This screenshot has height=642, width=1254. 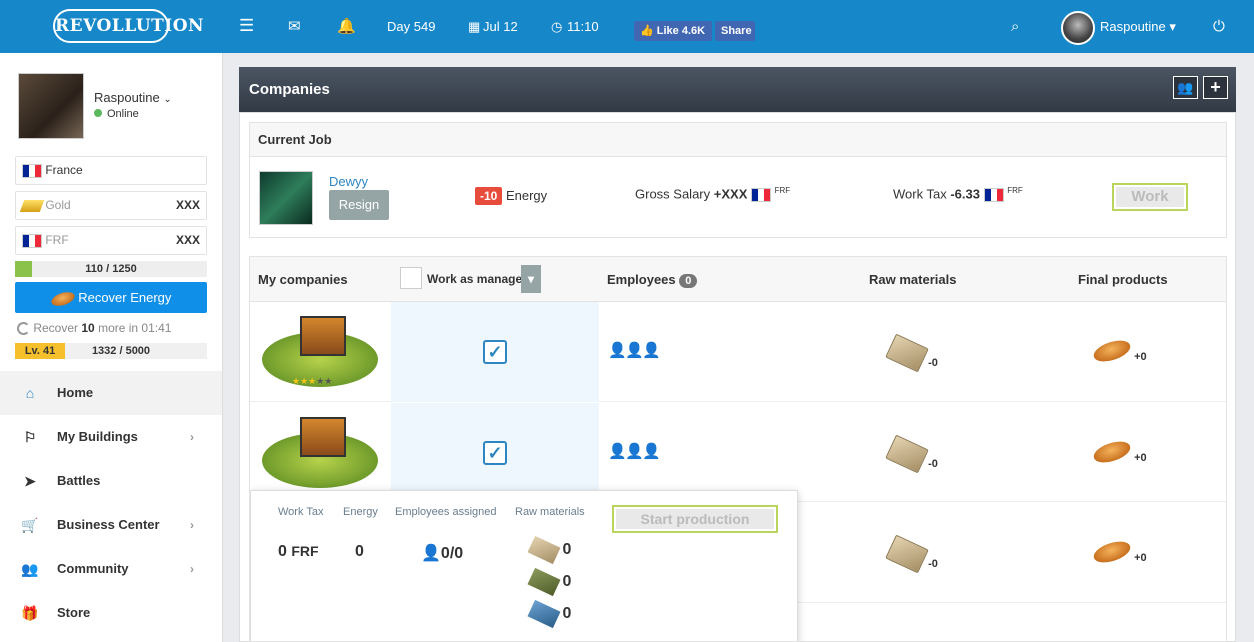 I want to click on raw-material-crate-icon, so click(x=907, y=554).